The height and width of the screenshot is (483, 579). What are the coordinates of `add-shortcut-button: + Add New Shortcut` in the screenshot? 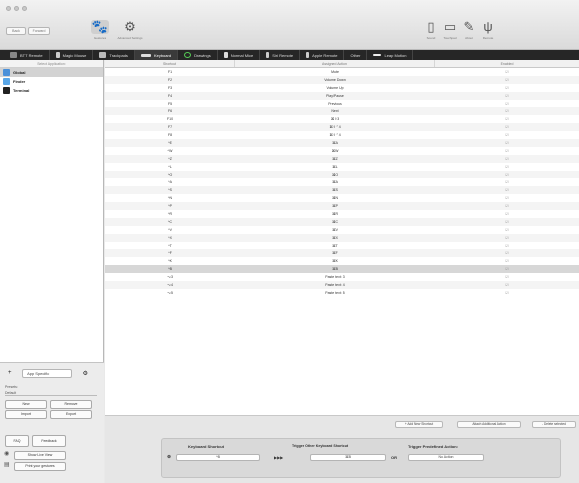 It's located at (419, 424).